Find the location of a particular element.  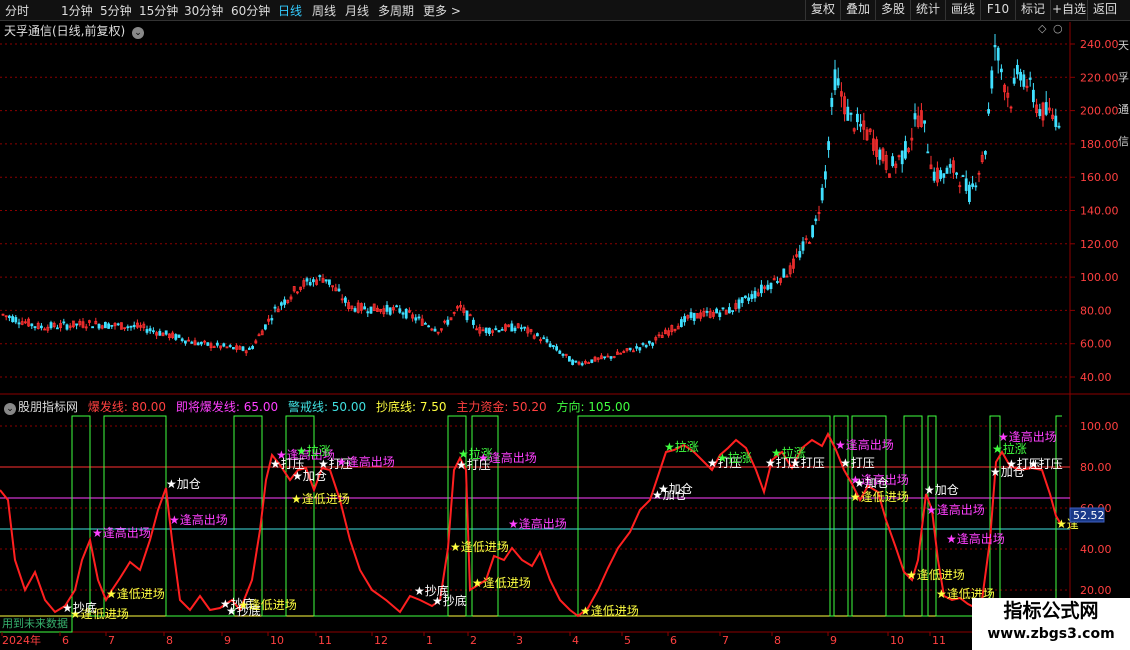

signal-label: ★打压 is located at coordinates (807, 463).